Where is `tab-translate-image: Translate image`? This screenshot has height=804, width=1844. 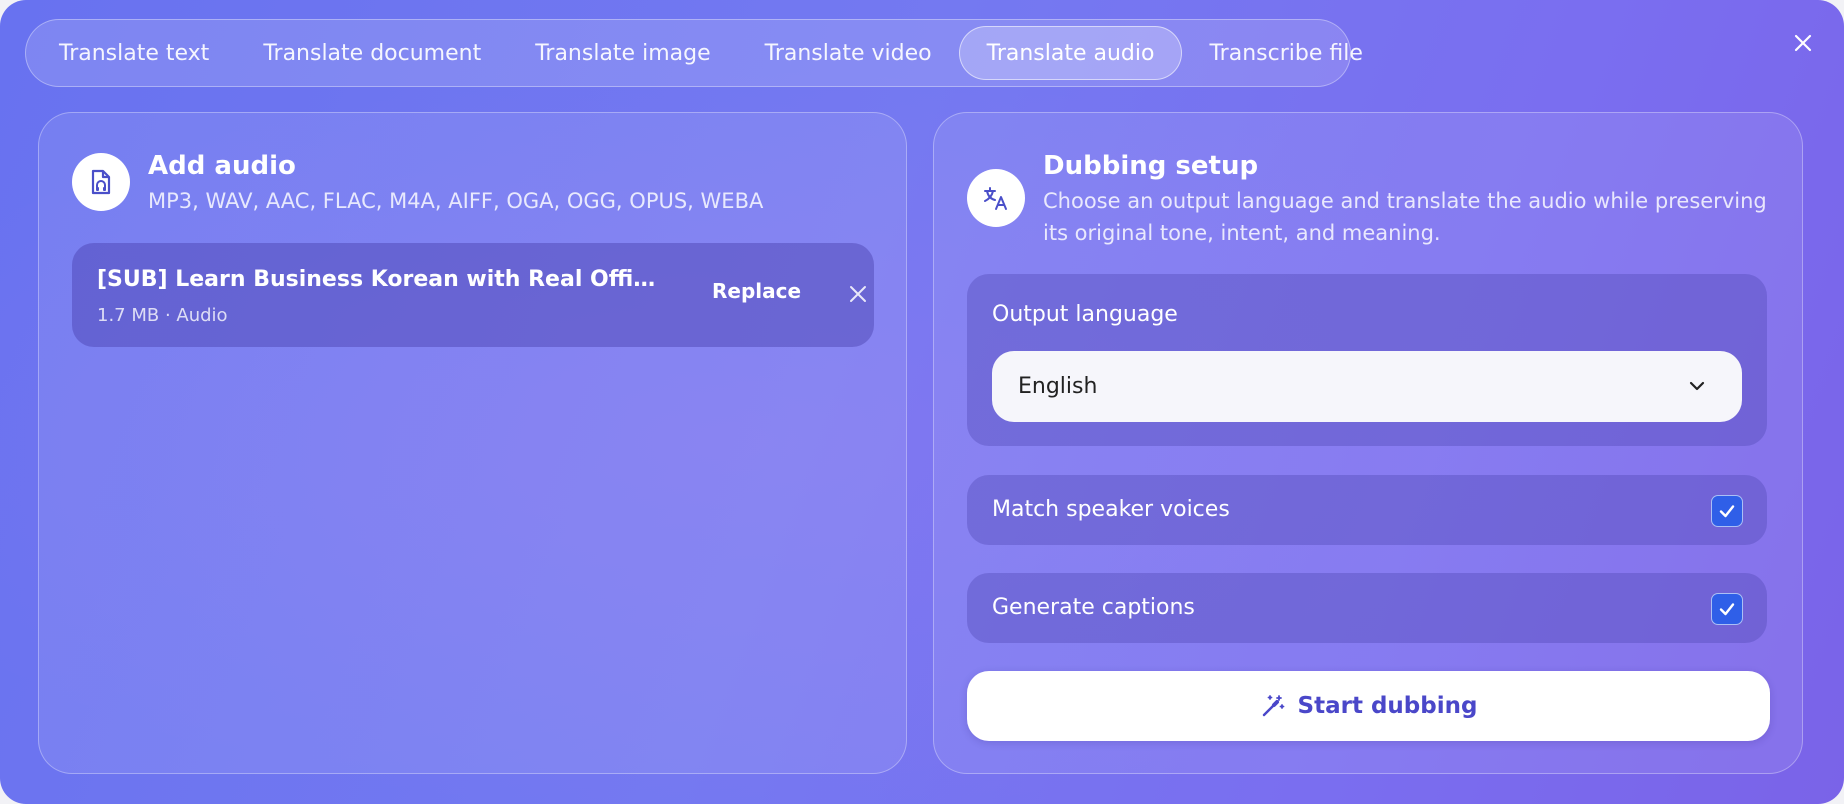 tab-translate-image: Translate image is located at coordinates (622, 53).